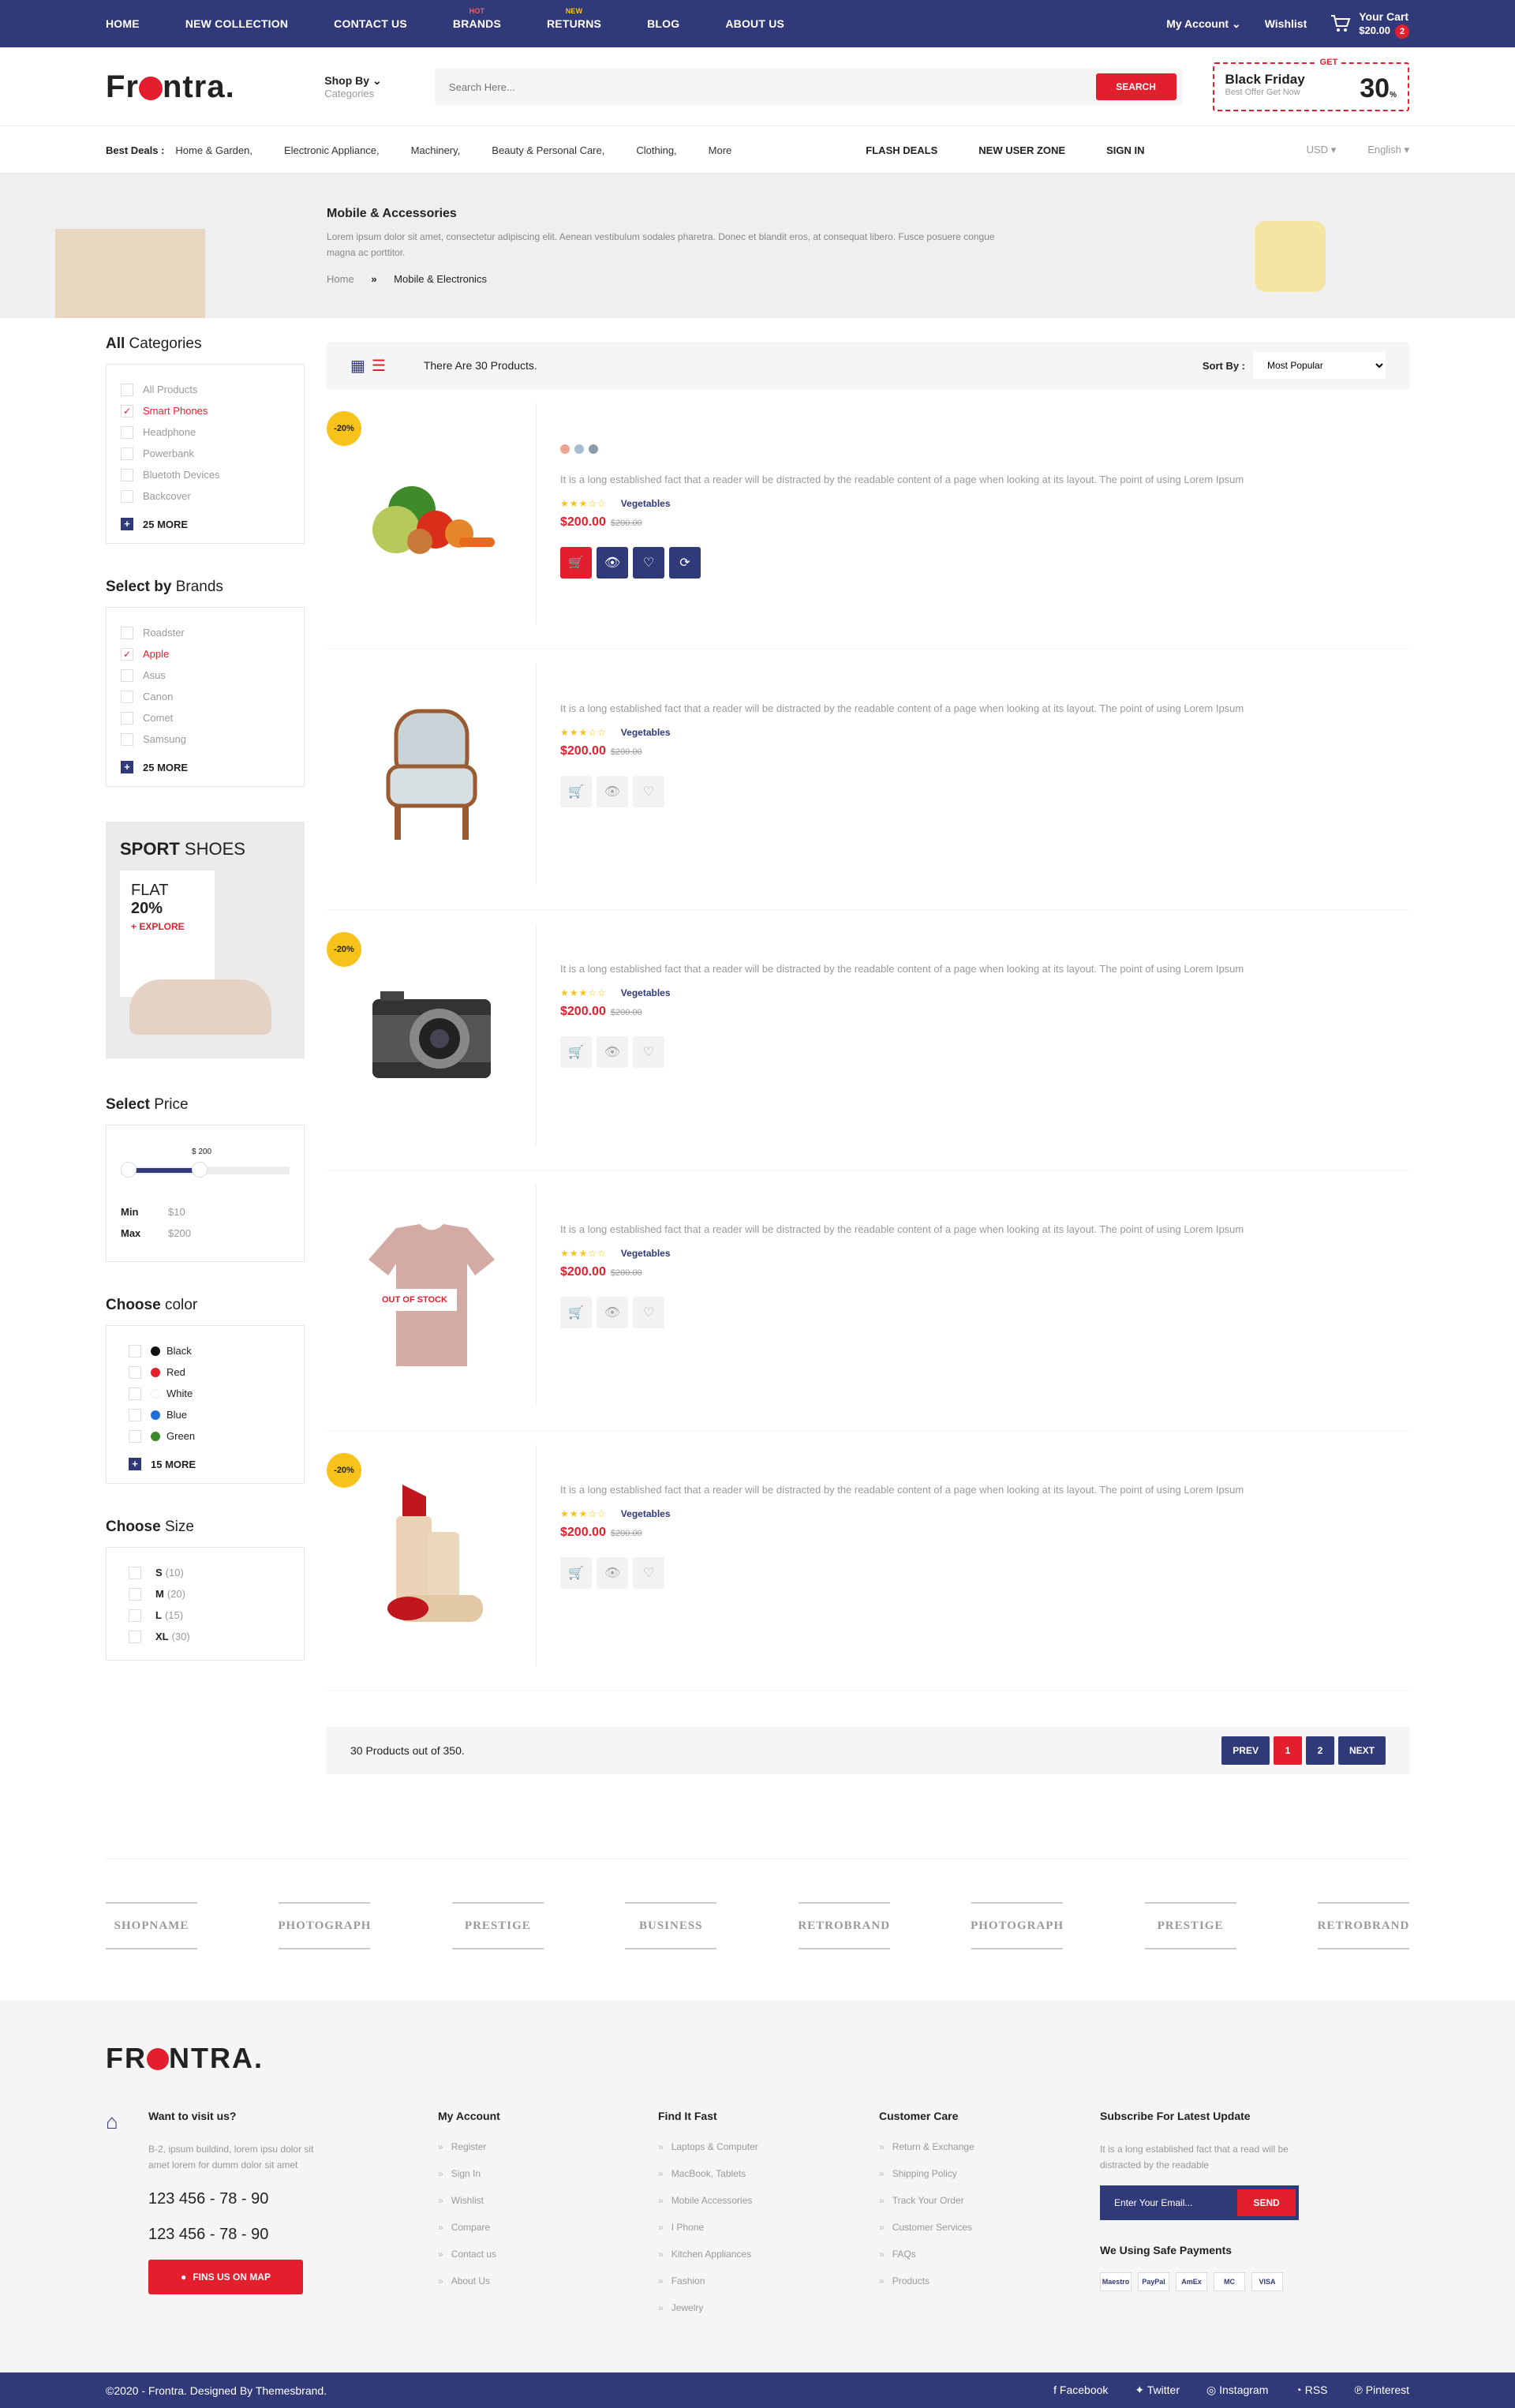  What do you see at coordinates (927, 2262) in the screenshot?
I see `footer-link: FAQs` at bounding box center [927, 2262].